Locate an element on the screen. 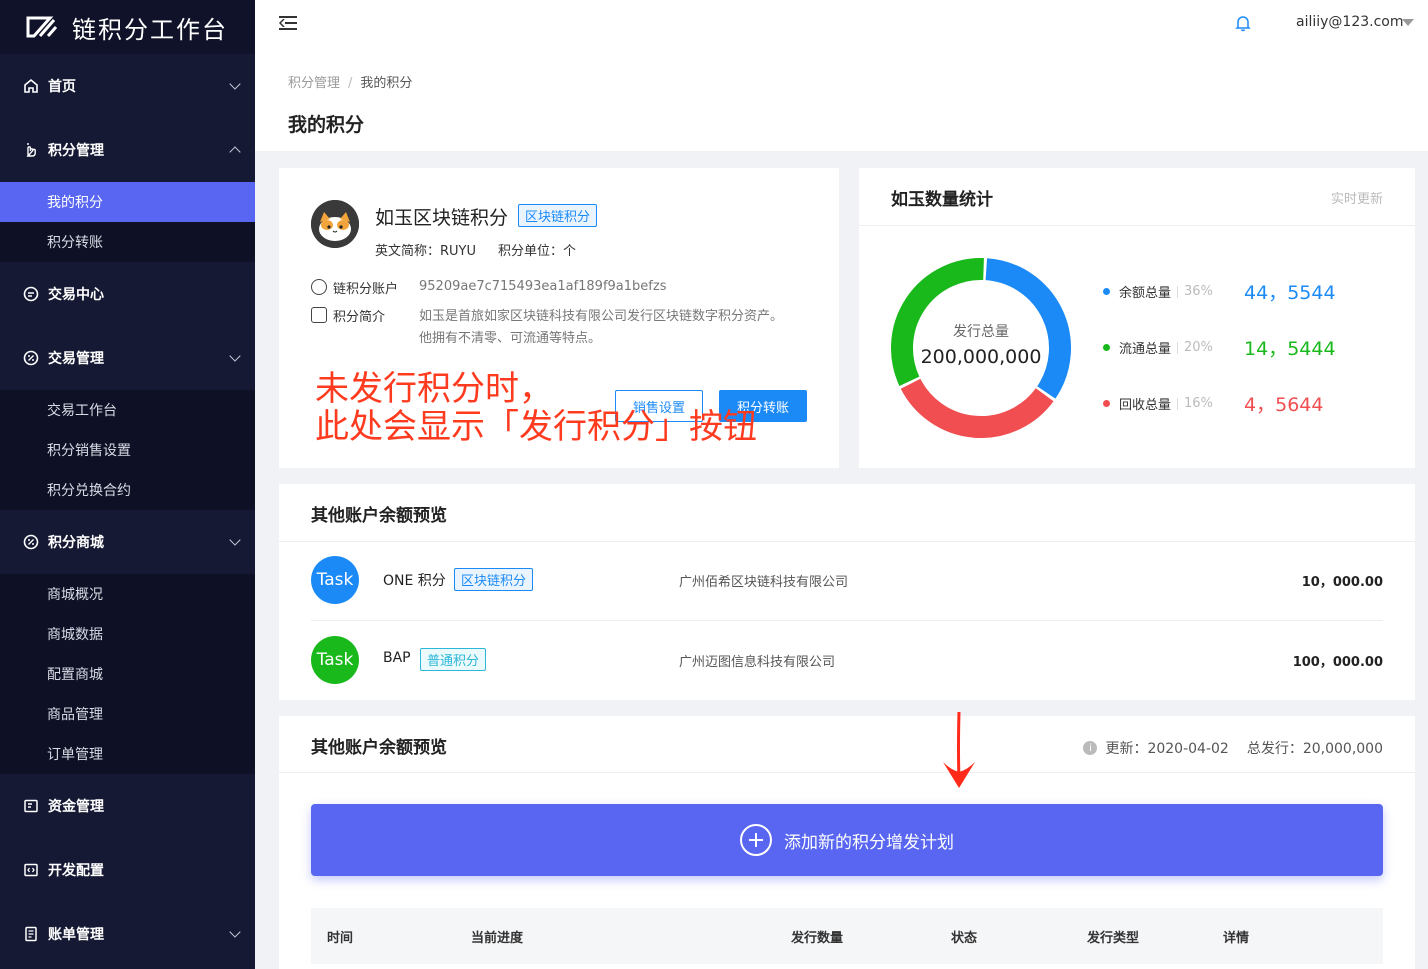 Image resolution: width=1428 pixels, height=969 pixels. sidebar-item-label: 积分商城 is located at coordinates (76, 543).